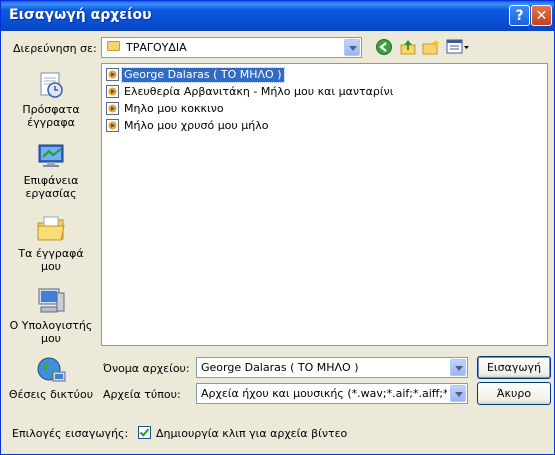 The height and width of the screenshot is (455, 555). What do you see at coordinates (51, 243) in the screenshot?
I see `place-my-documents: Τα έγγραφά μου` at bounding box center [51, 243].